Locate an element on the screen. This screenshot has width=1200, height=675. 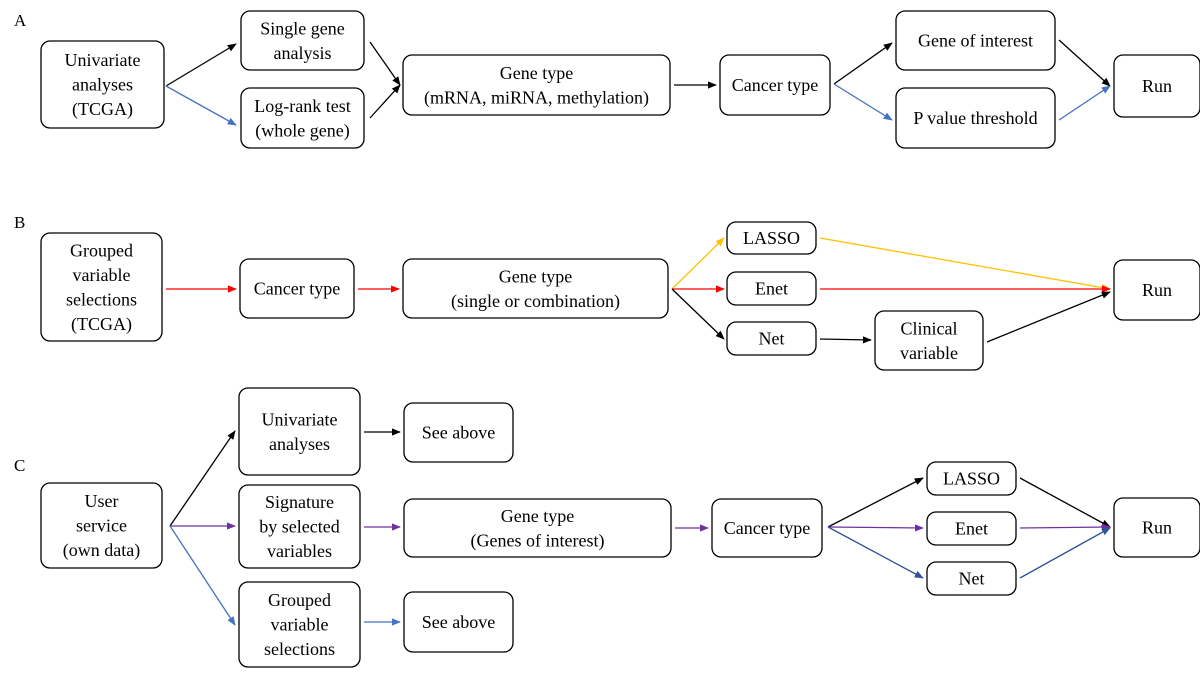
panel-label-a: A is located at coordinates (20, 20).